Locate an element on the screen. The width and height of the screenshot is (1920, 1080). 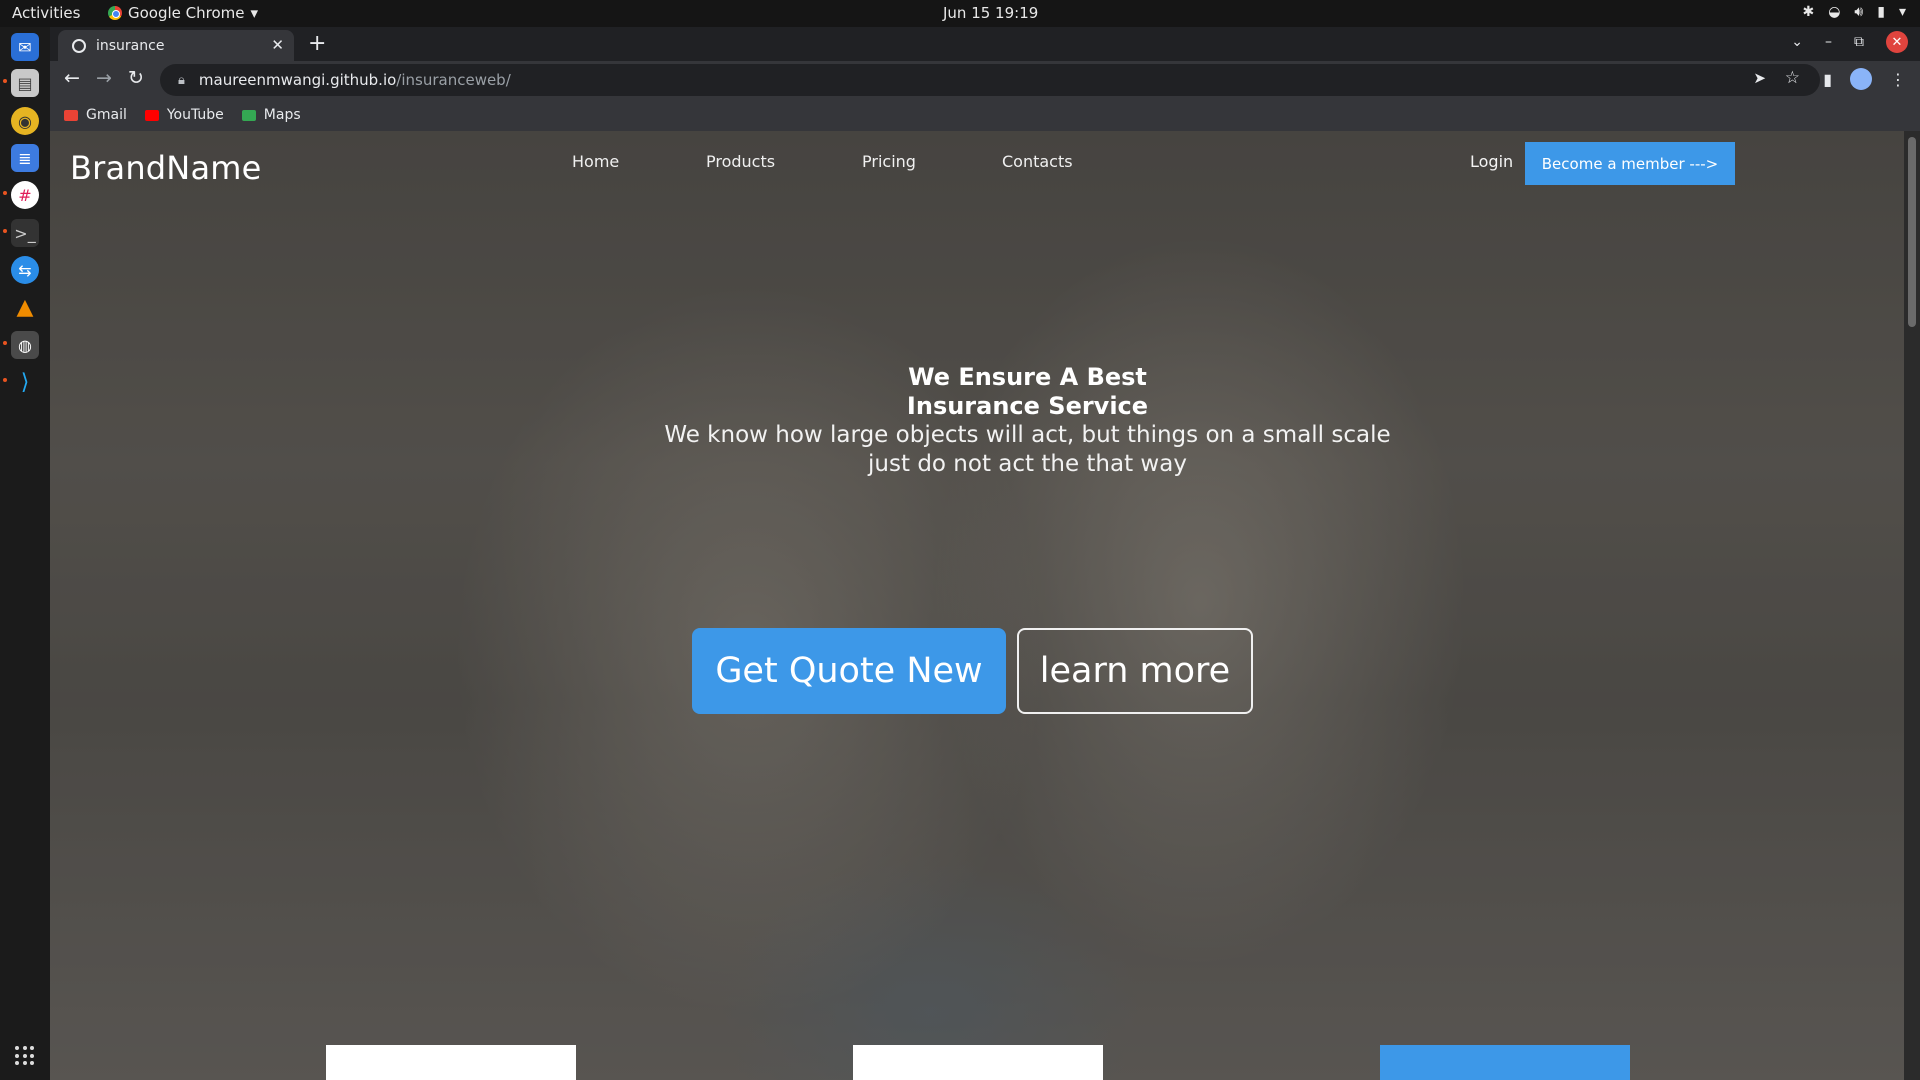
bookmarks-bar: Gmail YouTube Maps is located at coordinates (985, 115).